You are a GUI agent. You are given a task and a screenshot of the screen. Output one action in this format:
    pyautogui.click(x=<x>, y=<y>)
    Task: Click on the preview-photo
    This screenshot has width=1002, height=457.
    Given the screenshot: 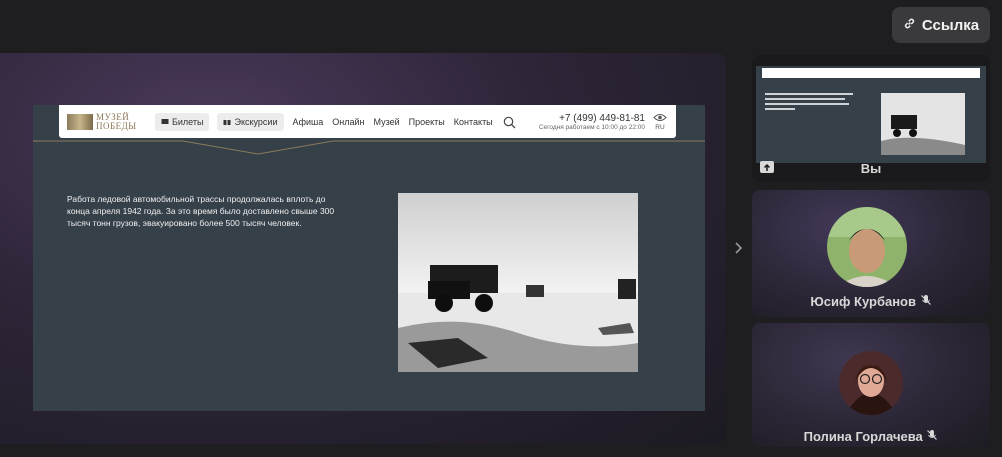 What is the action you would take?
    pyautogui.click(x=923, y=124)
    